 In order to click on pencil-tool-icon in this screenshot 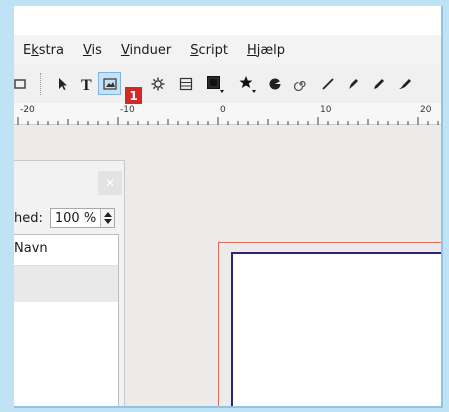, I will do `click(378, 83)`.